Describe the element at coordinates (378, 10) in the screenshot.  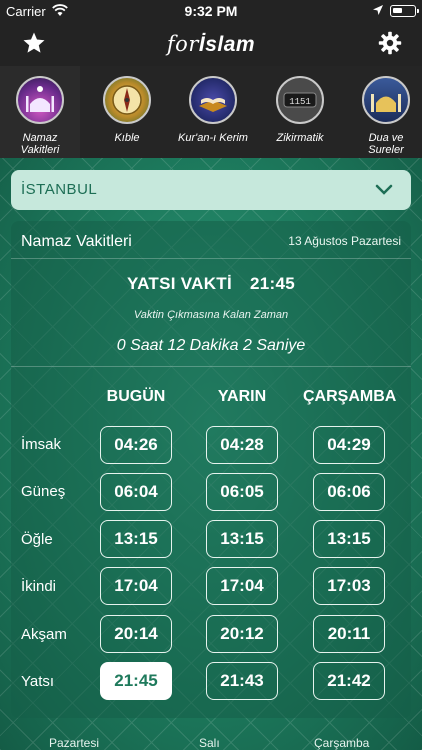
I see `location-arrow-icon` at that location.